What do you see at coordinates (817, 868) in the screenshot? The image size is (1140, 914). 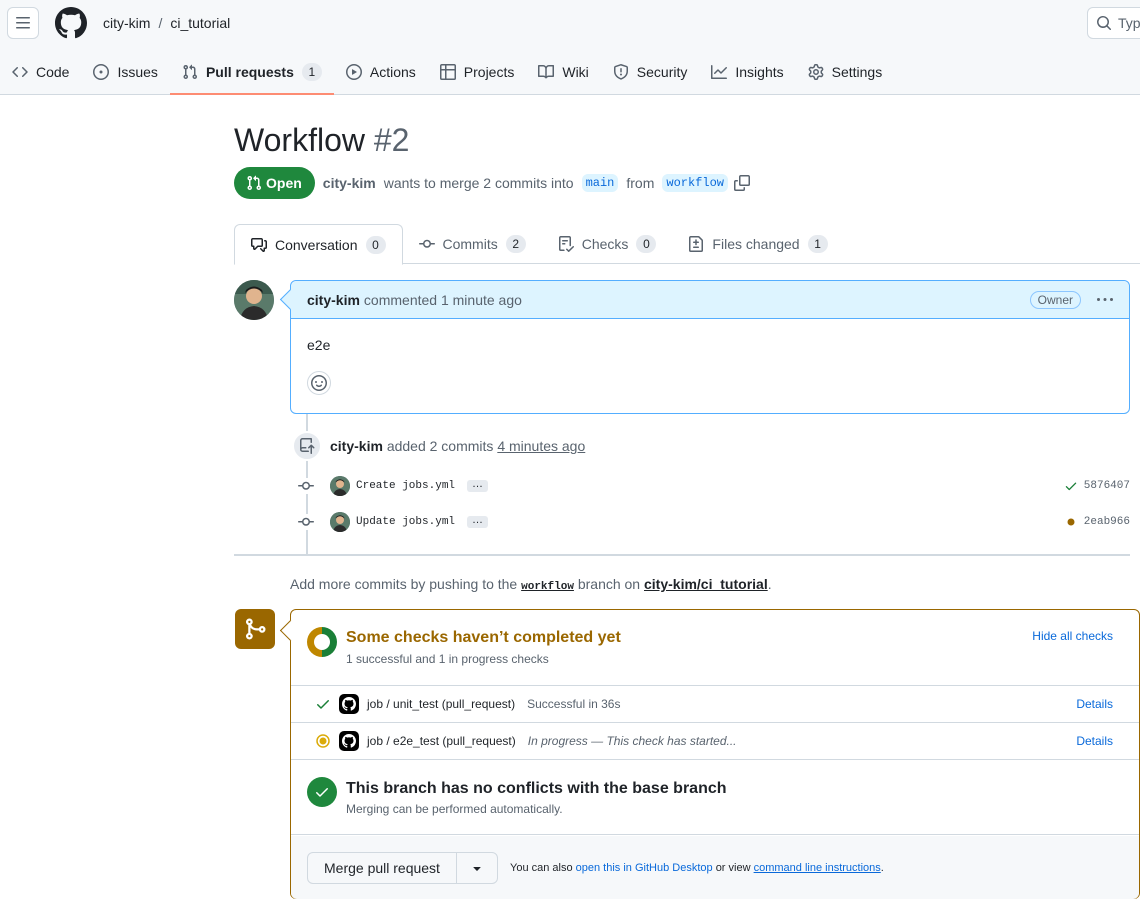 I see `cli-instructions-link: command line instructions` at bounding box center [817, 868].